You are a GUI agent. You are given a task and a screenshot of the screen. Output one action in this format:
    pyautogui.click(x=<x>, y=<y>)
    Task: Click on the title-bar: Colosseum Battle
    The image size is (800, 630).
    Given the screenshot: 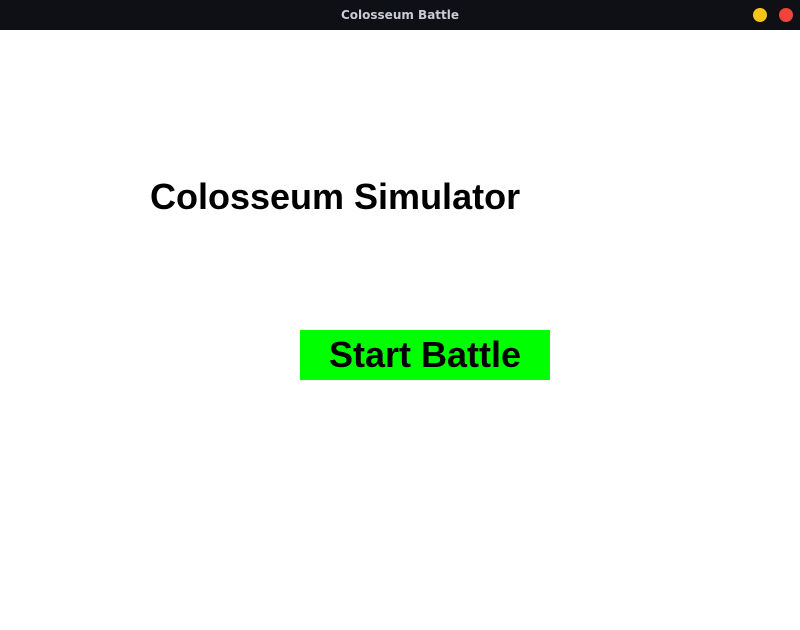 What is the action you would take?
    pyautogui.click(x=400, y=15)
    